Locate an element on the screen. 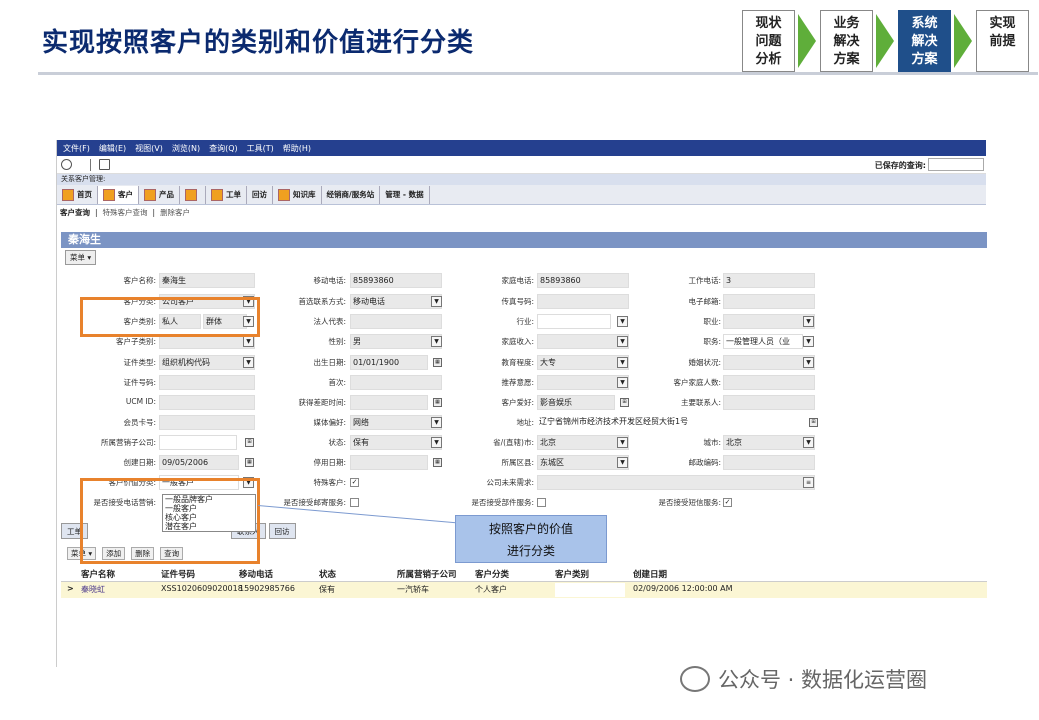 The image size is (1039, 720). tab-home: 首页 is located at coordinates (77, 194).